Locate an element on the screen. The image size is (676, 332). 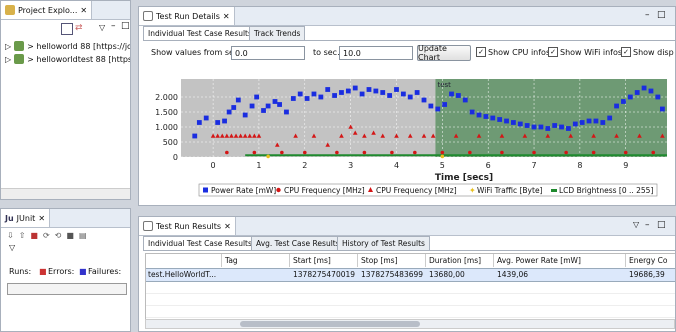
tab-individual-test-case-results: Individual Test Case Results is located at coordinates (200, 33).